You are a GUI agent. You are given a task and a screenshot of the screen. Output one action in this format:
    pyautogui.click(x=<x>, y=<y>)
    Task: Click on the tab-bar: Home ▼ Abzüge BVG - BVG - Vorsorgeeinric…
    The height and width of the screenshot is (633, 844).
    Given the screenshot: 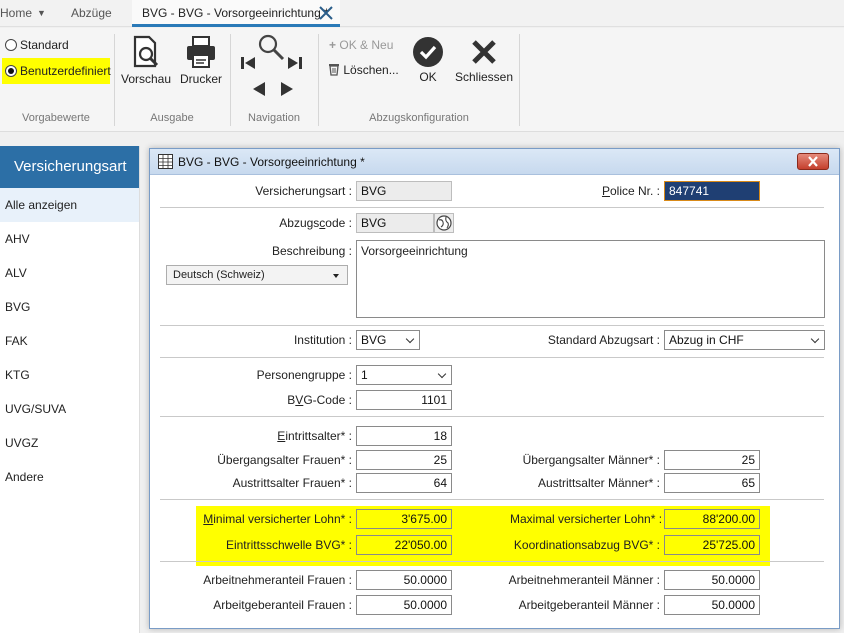 What is the action you would take?
    pyautogui.click(x=422, y=13)
    